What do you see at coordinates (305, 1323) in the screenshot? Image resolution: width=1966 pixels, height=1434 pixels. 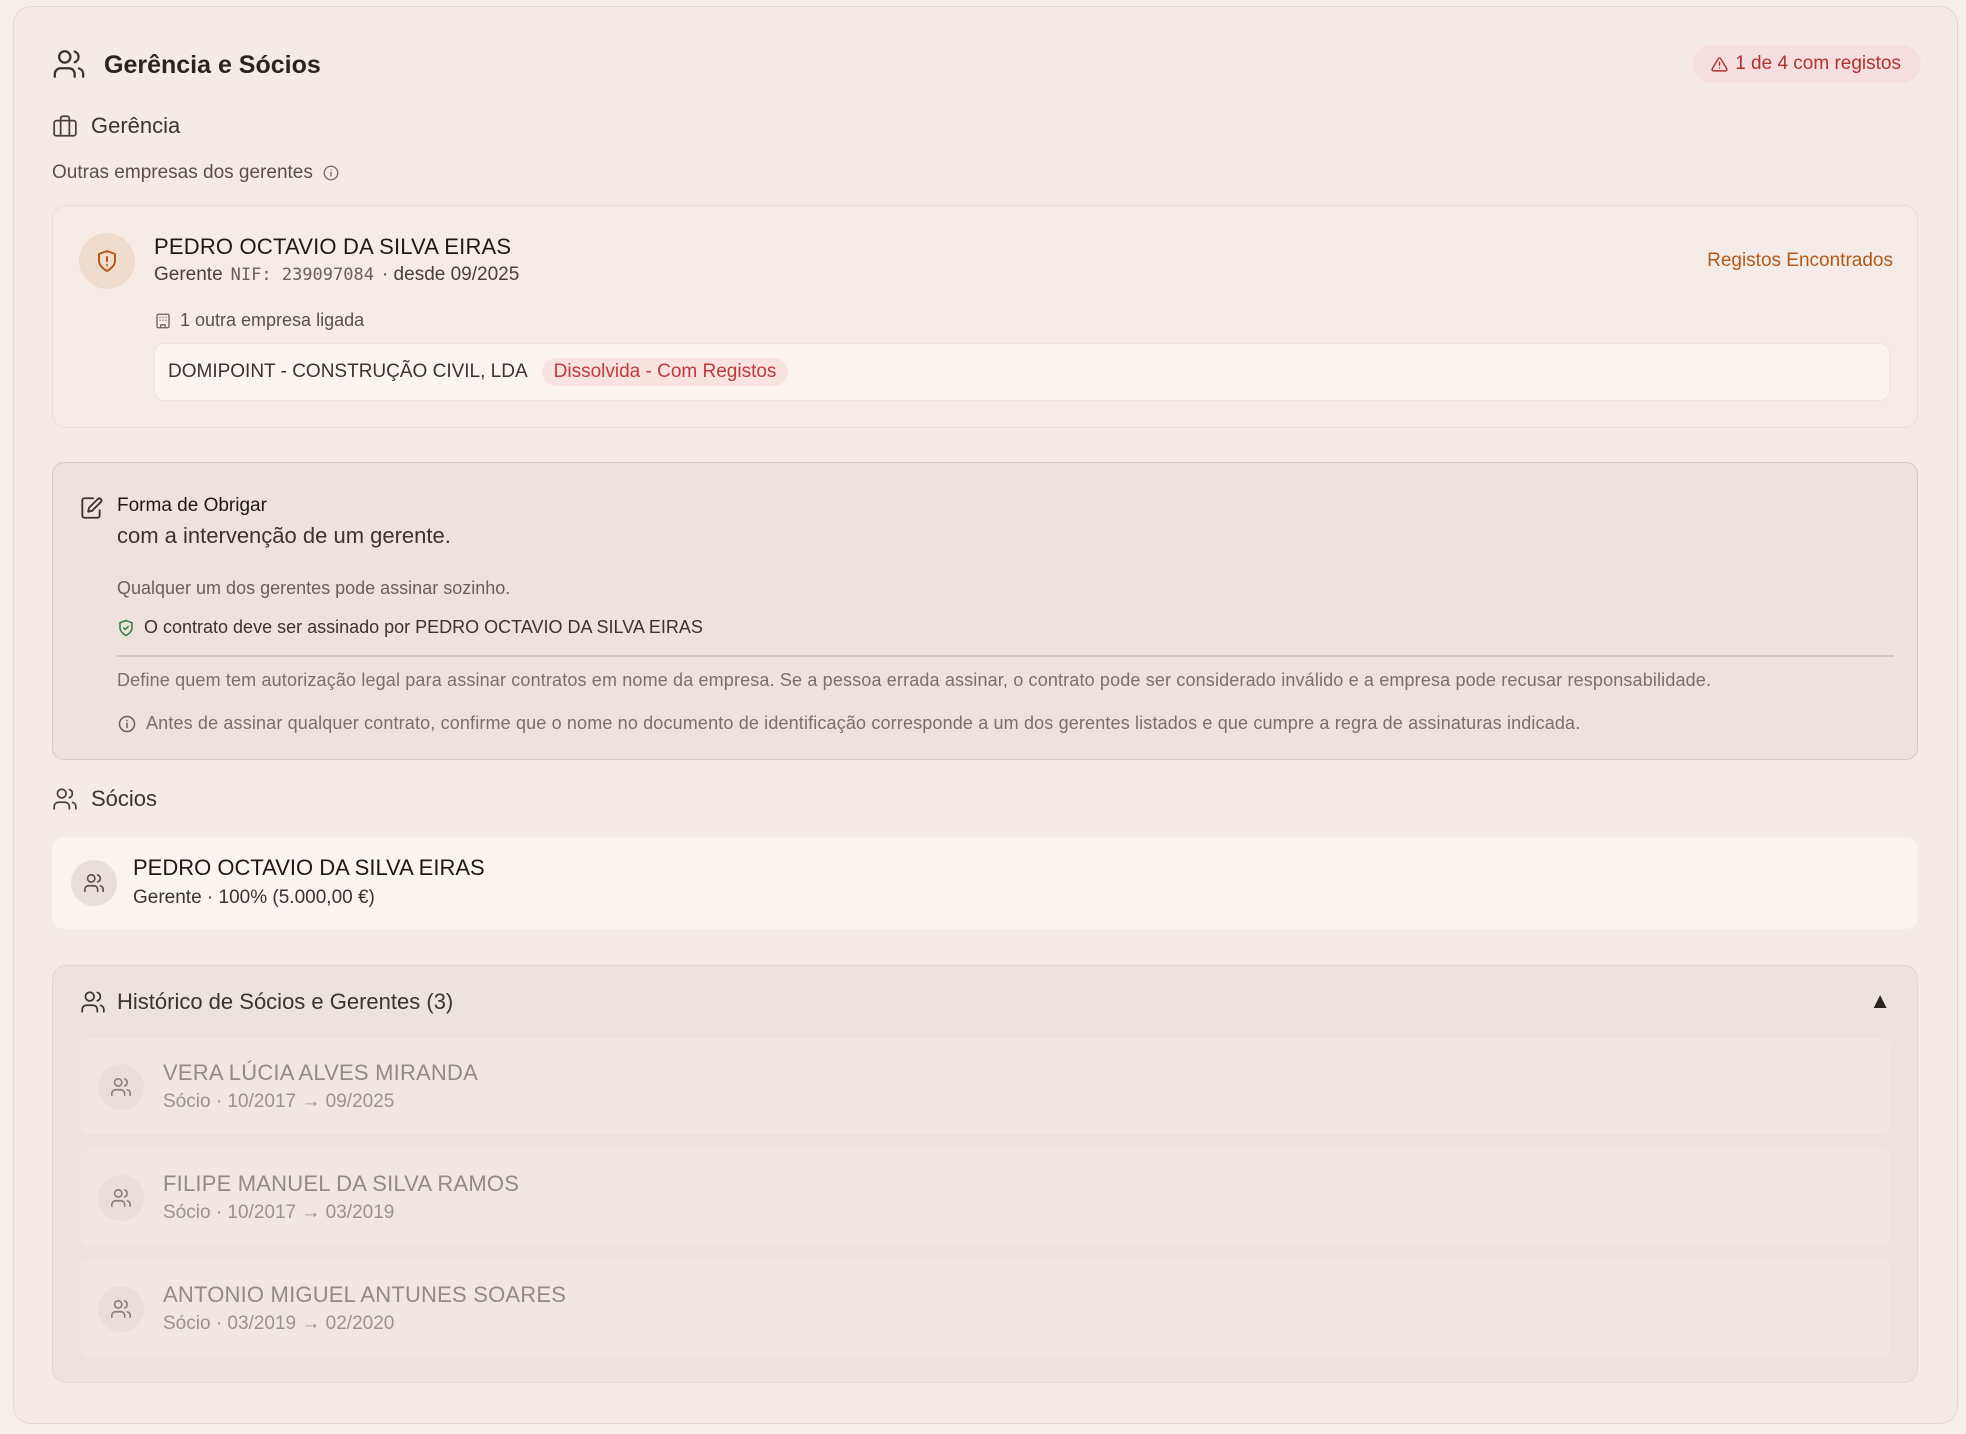 I see `historico-period: · 03/2019 → 02/2020` at bounding box center [305, 1323].